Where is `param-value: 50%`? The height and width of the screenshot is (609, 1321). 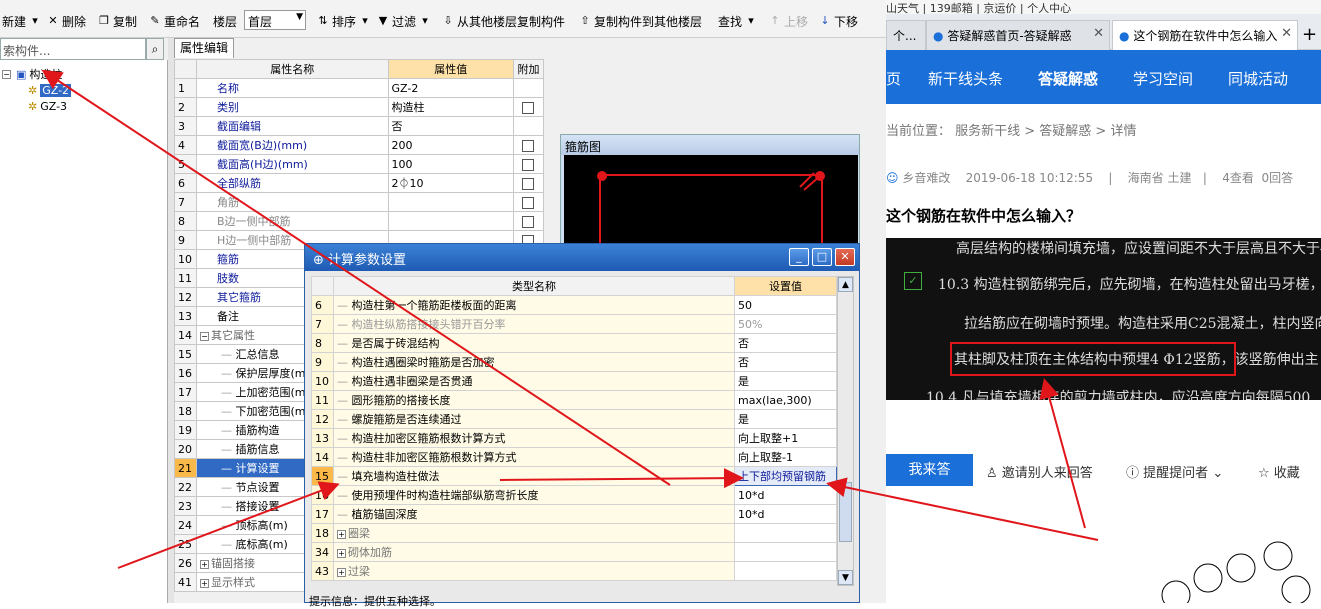
param-value: 50% is located at coordinates (785, 324).